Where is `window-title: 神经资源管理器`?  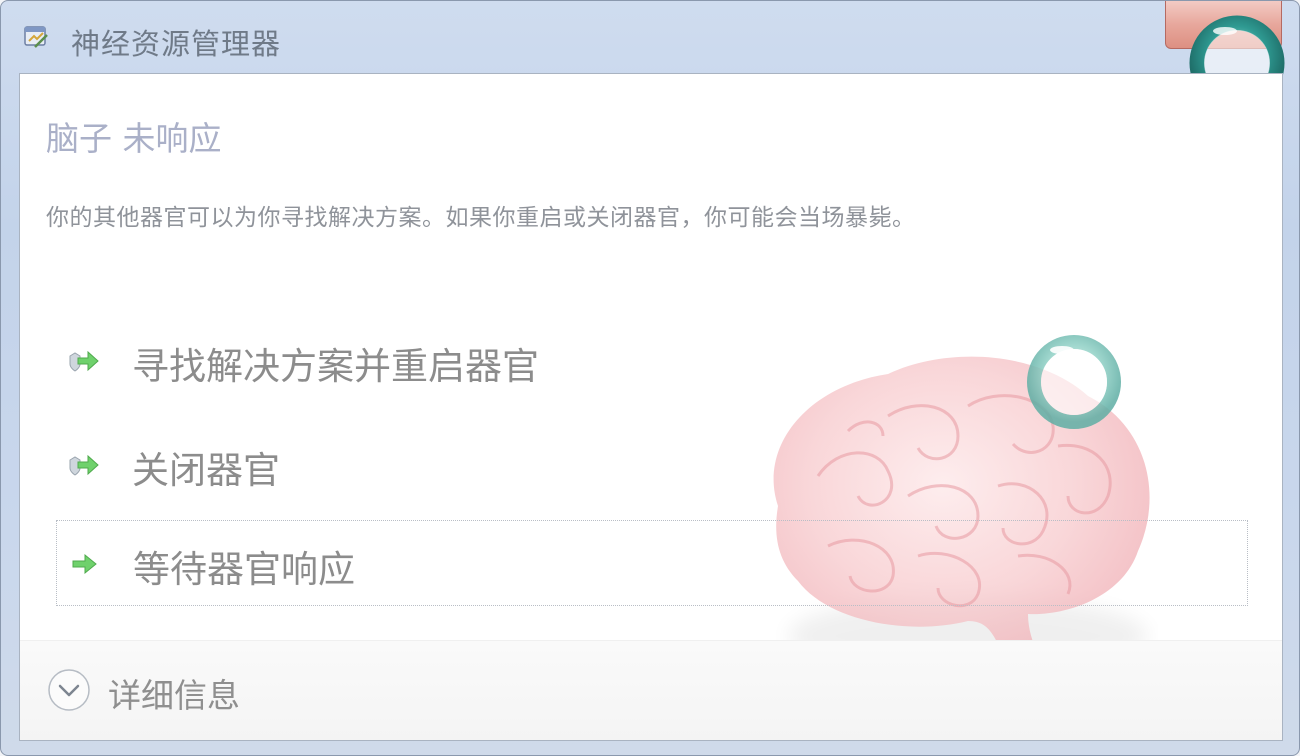 window-title: 神经资源管理器 is located at coordinates (176, 44).